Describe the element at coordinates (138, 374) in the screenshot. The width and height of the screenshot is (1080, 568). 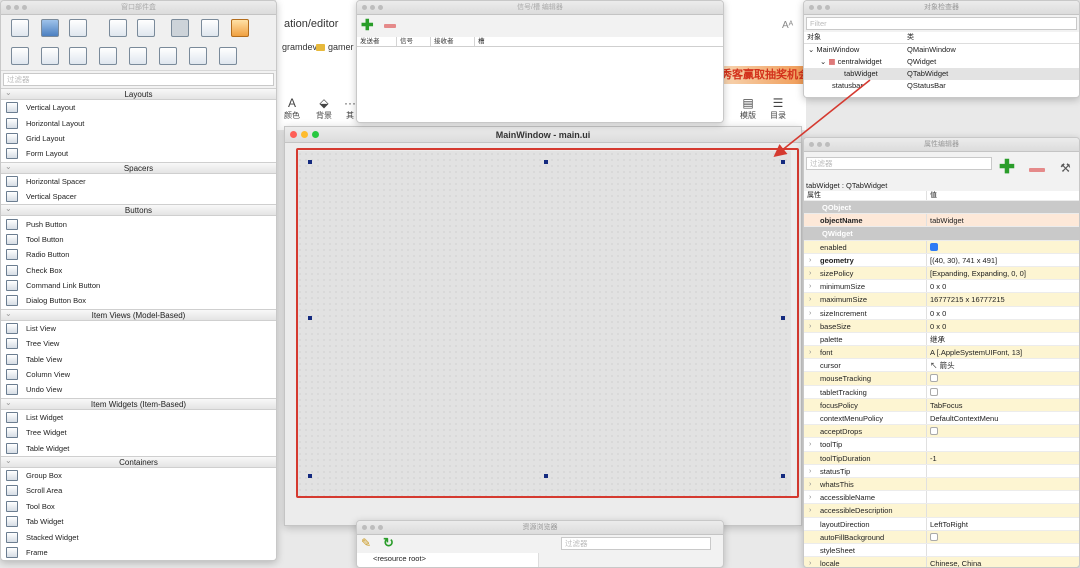
I see `widget-item: Column View` at that location.